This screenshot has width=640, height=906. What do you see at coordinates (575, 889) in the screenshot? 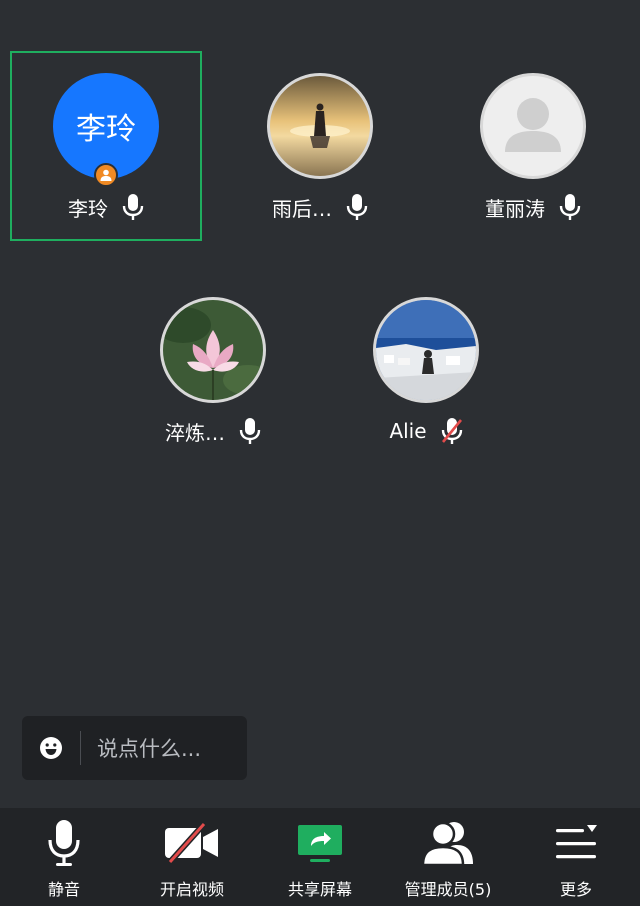
I see `more-label: 更多` at bounding box center [575, 889].